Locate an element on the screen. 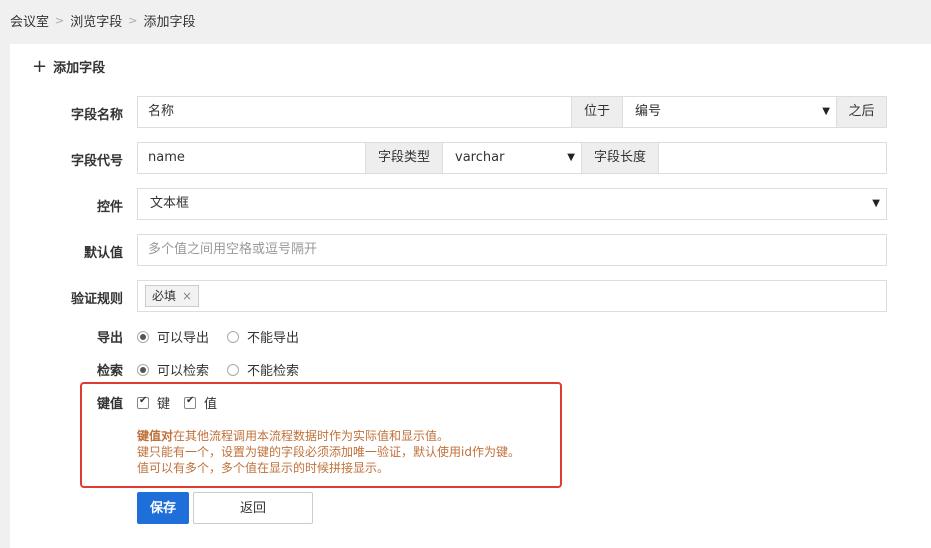 This screenshot has height=548, width=931. field-code-label: 字段代号 is located at coordinates (96, 161).